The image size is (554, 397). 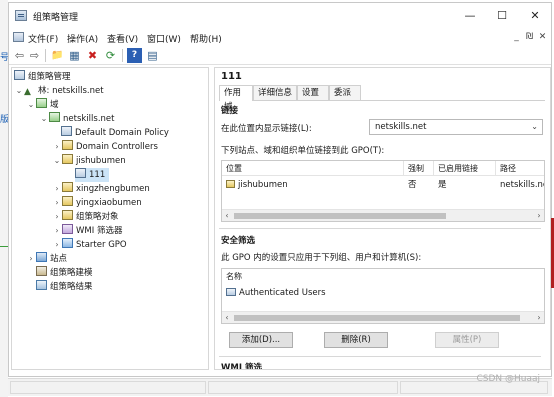 What do you see at coordinates (64, 287) in the screenshot?
I see `tree-item-results: 组策略结果` at bounding box center [64, 287].